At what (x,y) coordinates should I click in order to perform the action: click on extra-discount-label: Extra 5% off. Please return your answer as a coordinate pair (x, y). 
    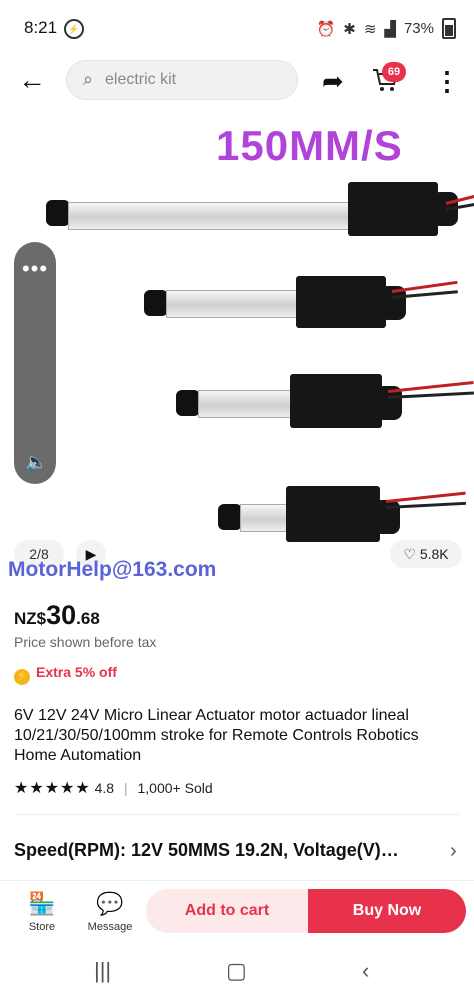
    Looking at the image, I should click on (76, 672).